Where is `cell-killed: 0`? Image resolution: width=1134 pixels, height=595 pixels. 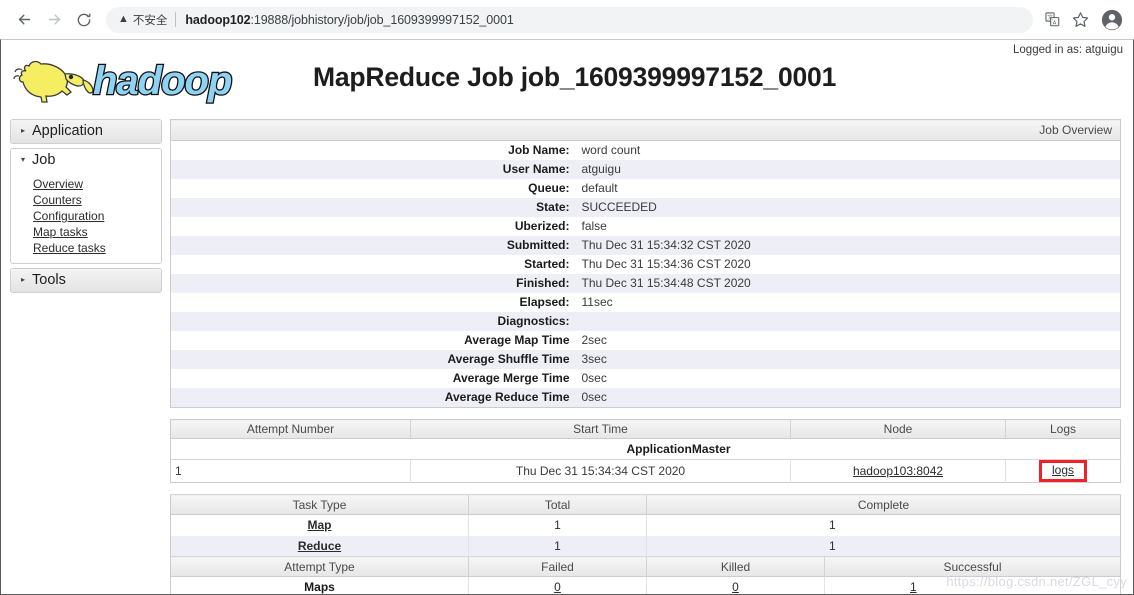
cell-killed: 0 is located at coordinates (735, 585).